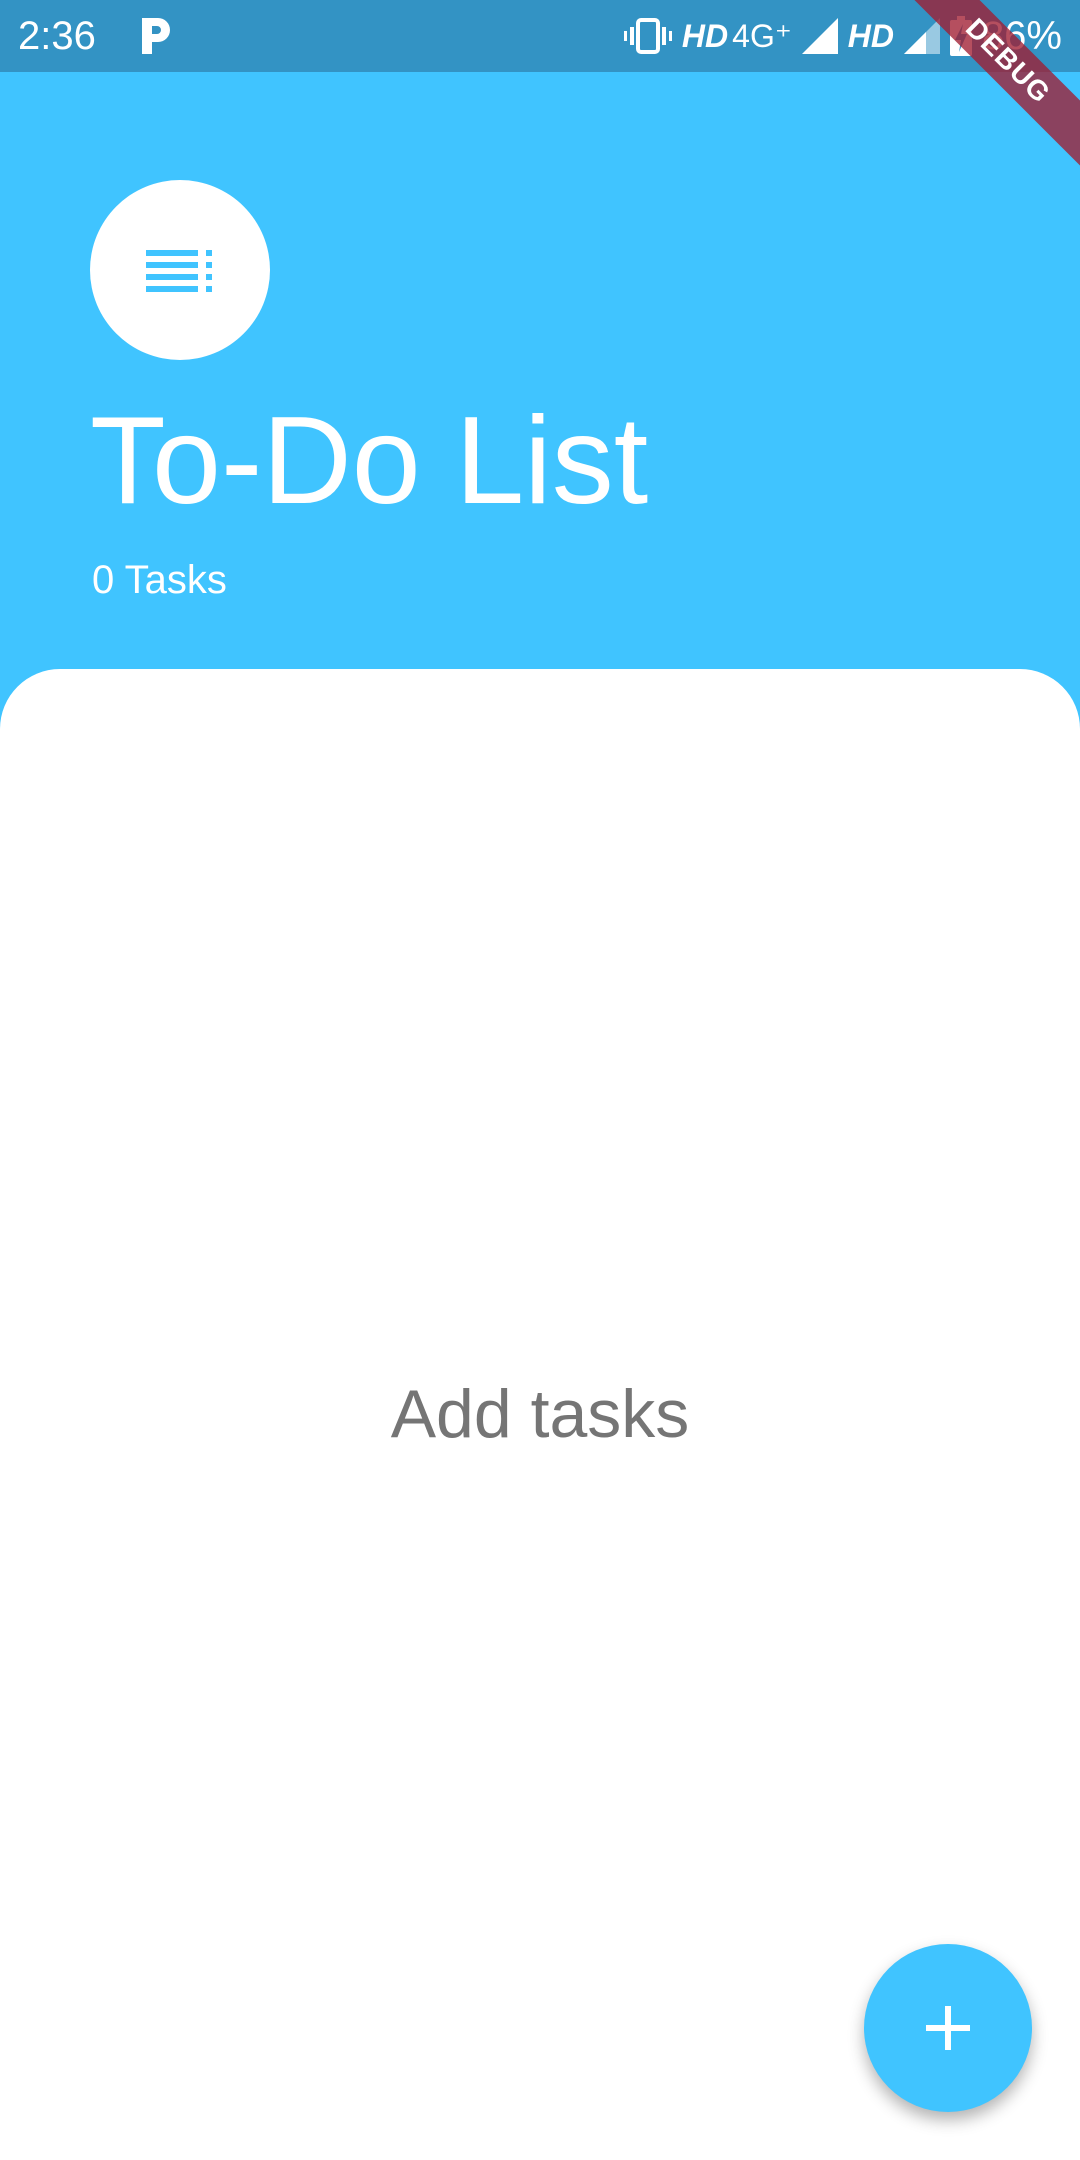 This screenshot has width=1080, height=2160. What do you see at coordinates (647, 36) in the screenshot?
I see `vibrate-icon` at bounding box center [647, 36].